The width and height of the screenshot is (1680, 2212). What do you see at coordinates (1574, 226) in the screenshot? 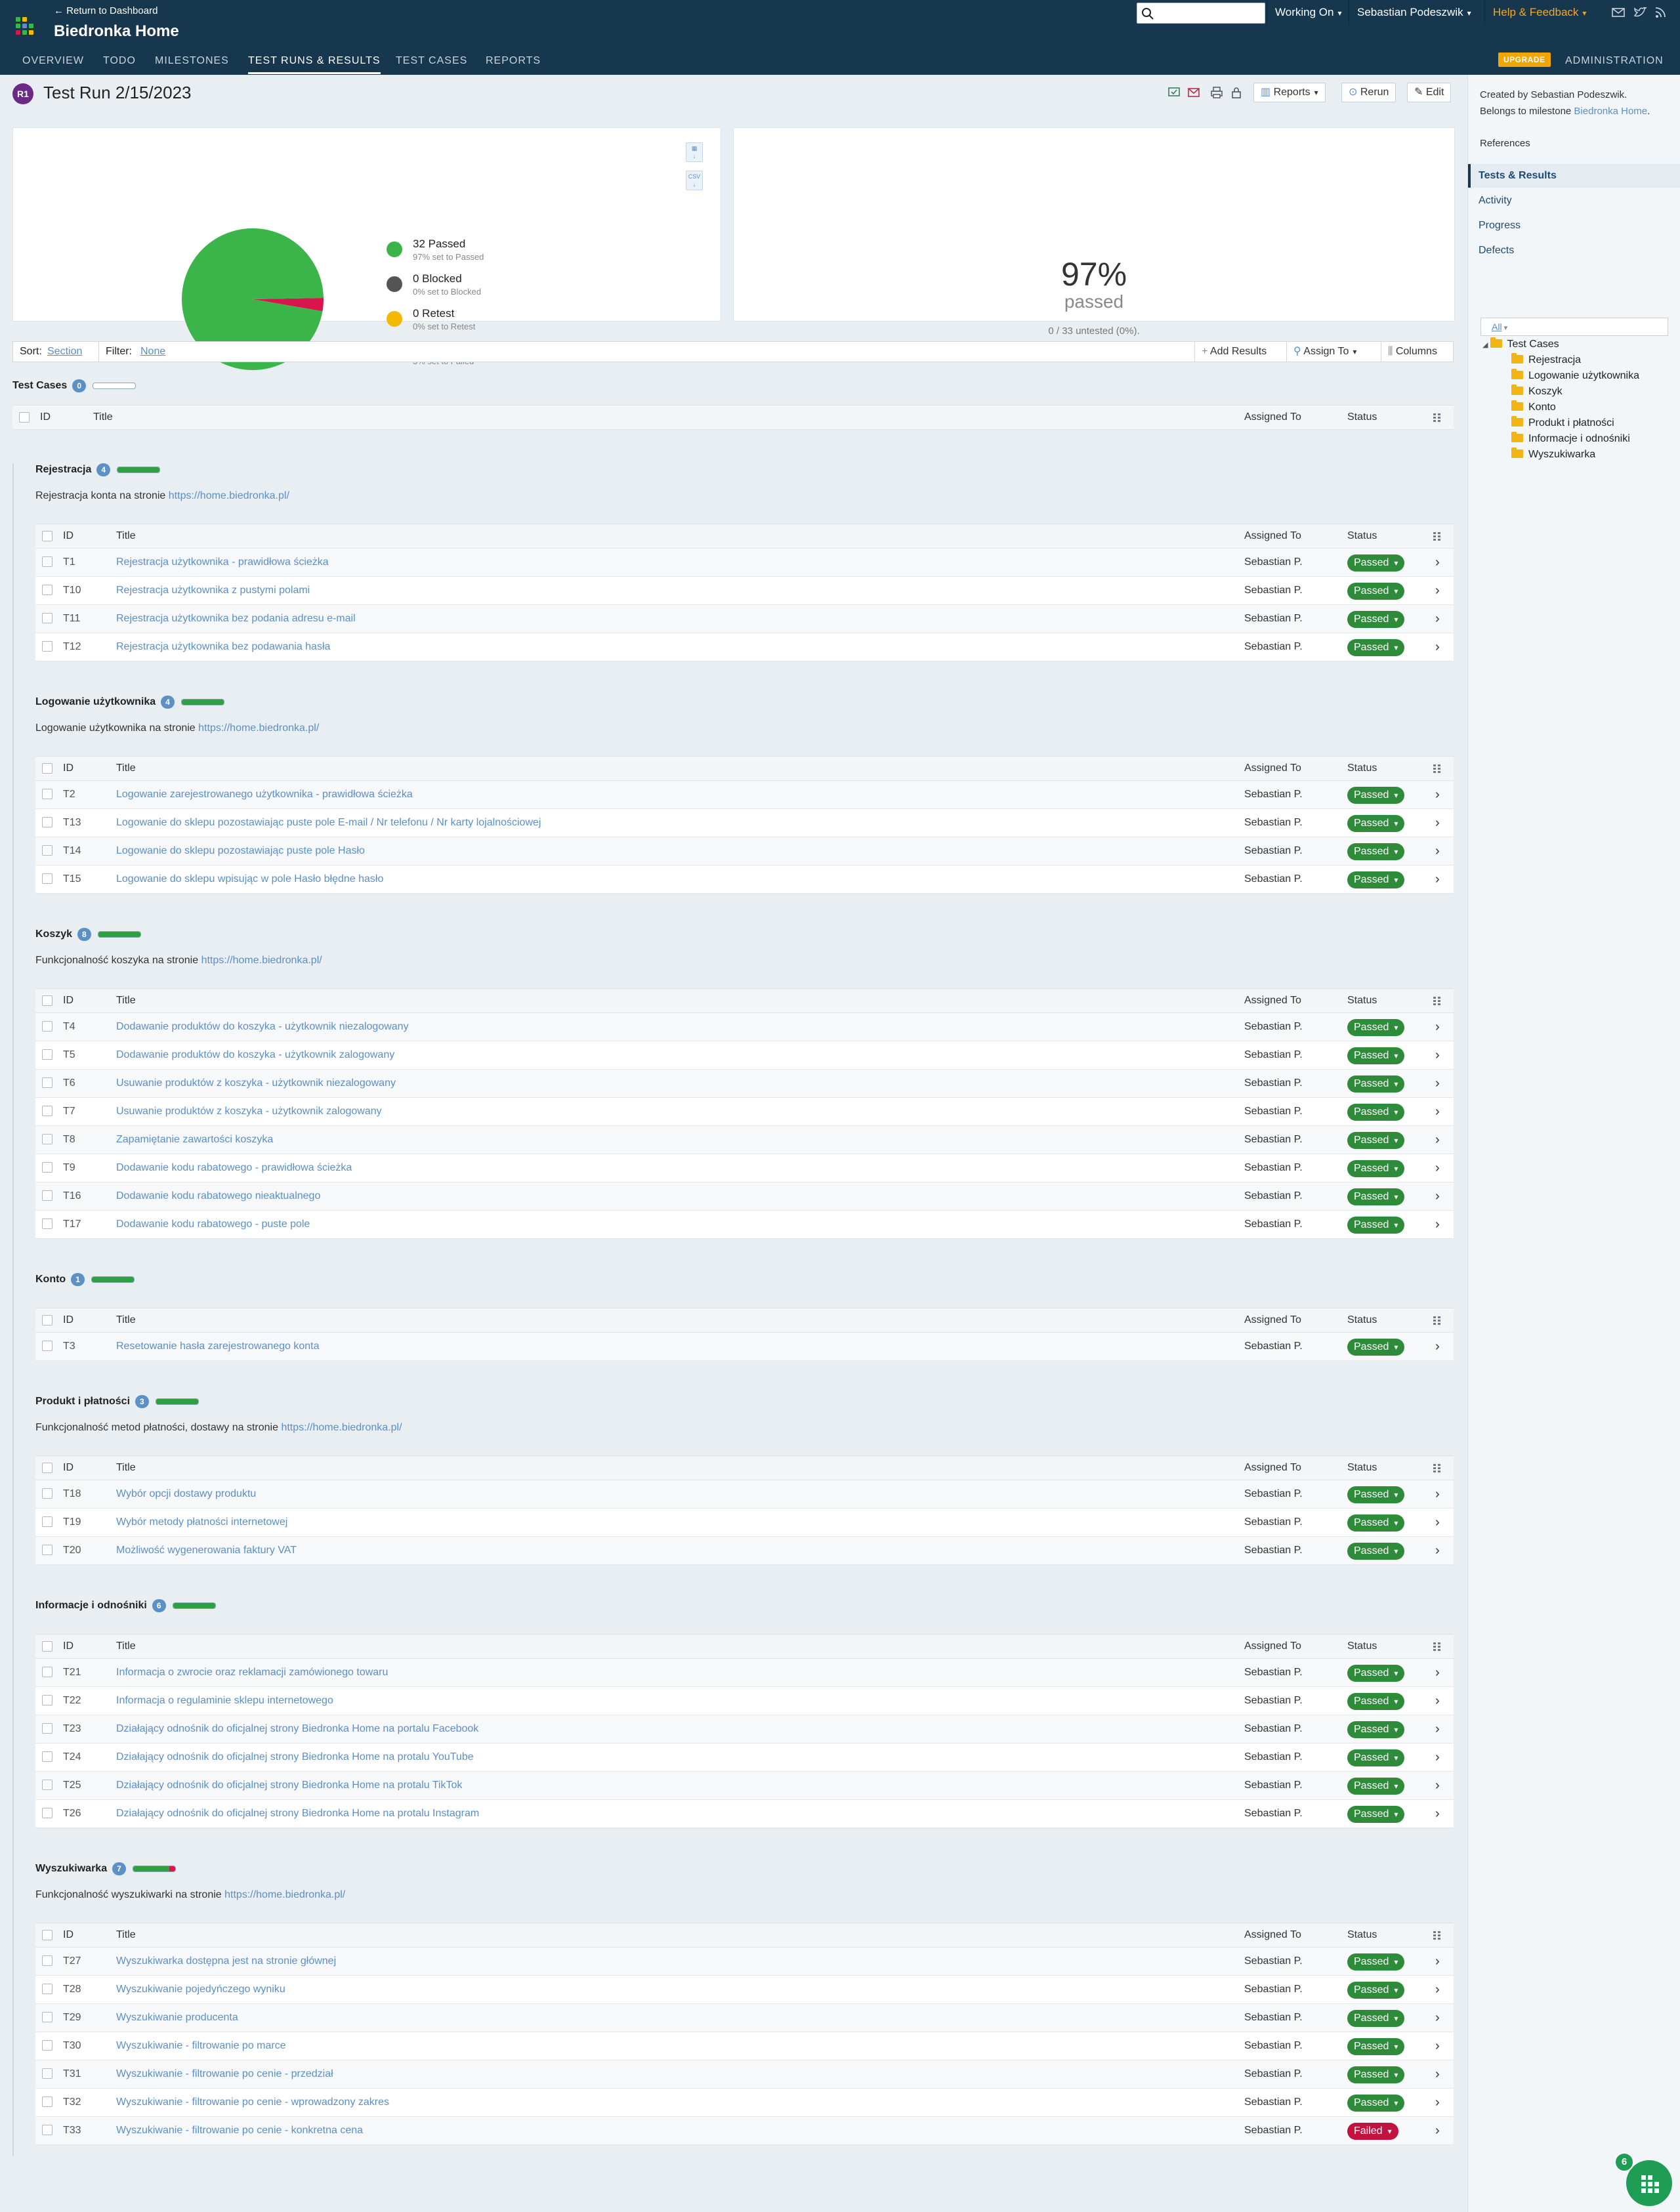
I see `sidebar-item-progress: Progress` at bounding box center [1574, 226].